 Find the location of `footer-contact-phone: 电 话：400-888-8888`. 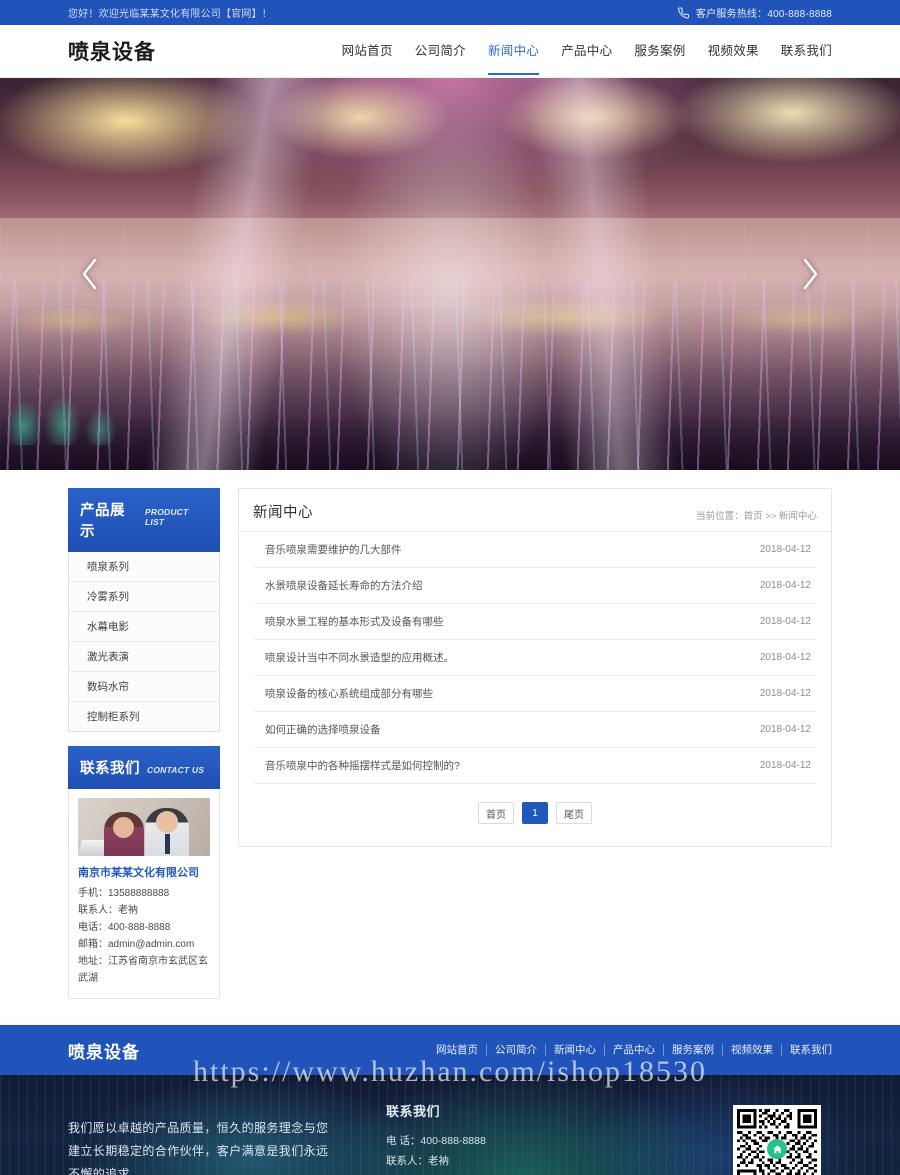

footer-contact-phone: 电 话：400-888-8888 is located at coordinates (436, 1141).